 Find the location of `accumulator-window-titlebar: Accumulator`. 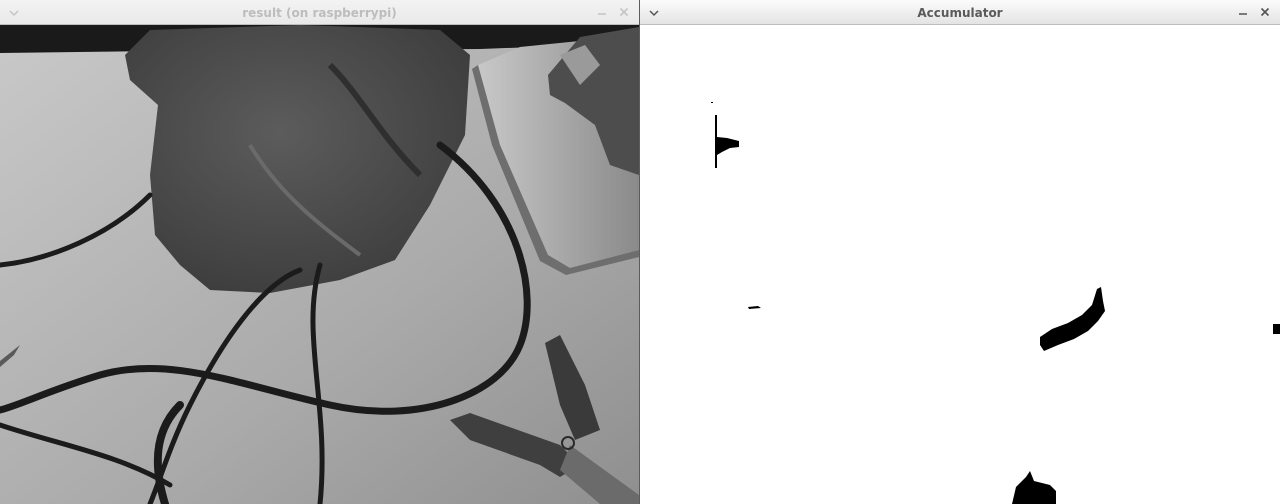

accumulator-window-titlebar: Accumulator is located at coordinates (960, 12).